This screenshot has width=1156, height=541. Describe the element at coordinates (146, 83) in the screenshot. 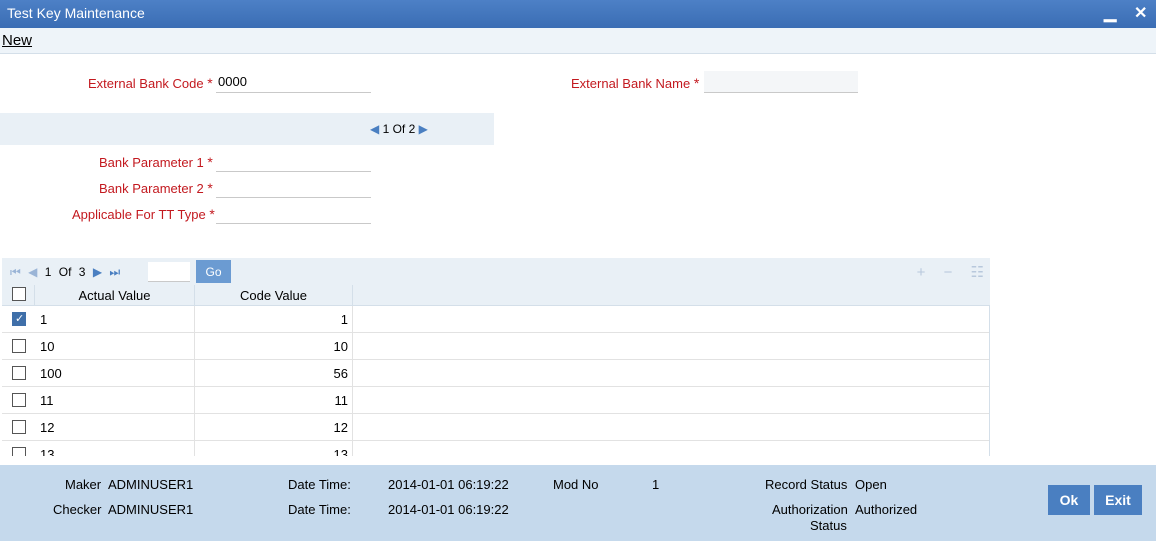

I see `external-bank-code-label-text: External Bank Code` at that location.